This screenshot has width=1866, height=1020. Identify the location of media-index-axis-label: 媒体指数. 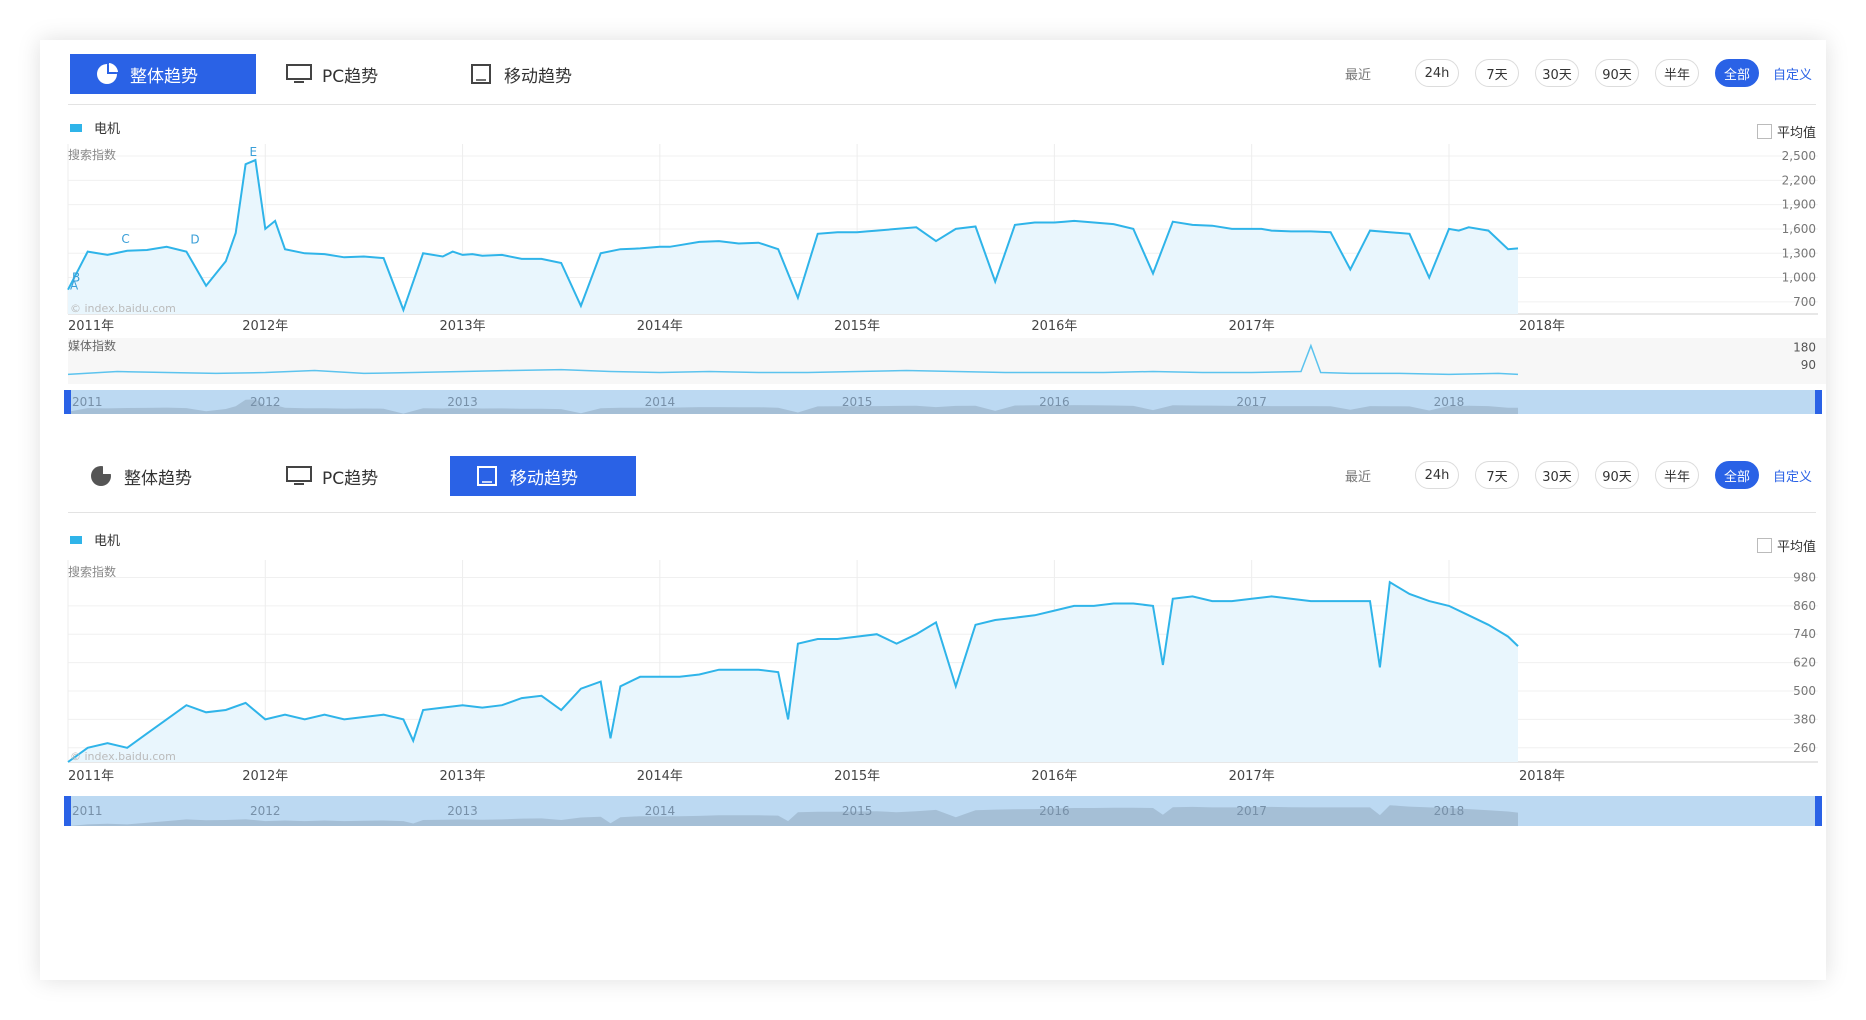
(92, 345).